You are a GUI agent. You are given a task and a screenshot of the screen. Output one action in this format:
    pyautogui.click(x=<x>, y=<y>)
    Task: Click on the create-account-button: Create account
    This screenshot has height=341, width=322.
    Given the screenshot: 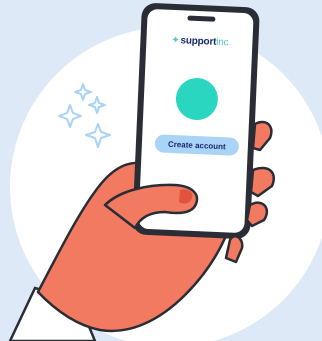 What is the action you would take?
    pyautogui.click(x=197, y=145)
    